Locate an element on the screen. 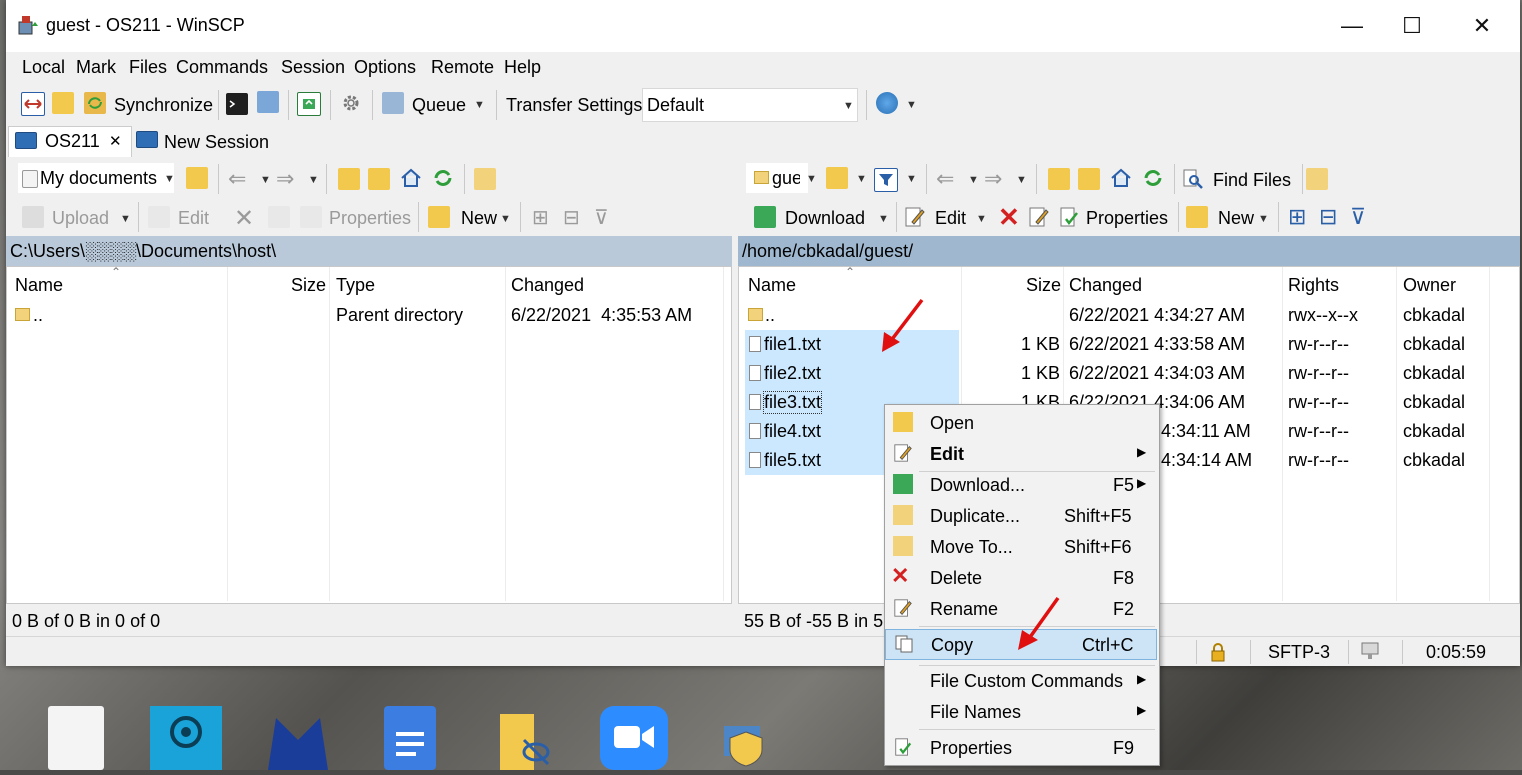  menu-remote: Remote is located at coordinates (462, 67).